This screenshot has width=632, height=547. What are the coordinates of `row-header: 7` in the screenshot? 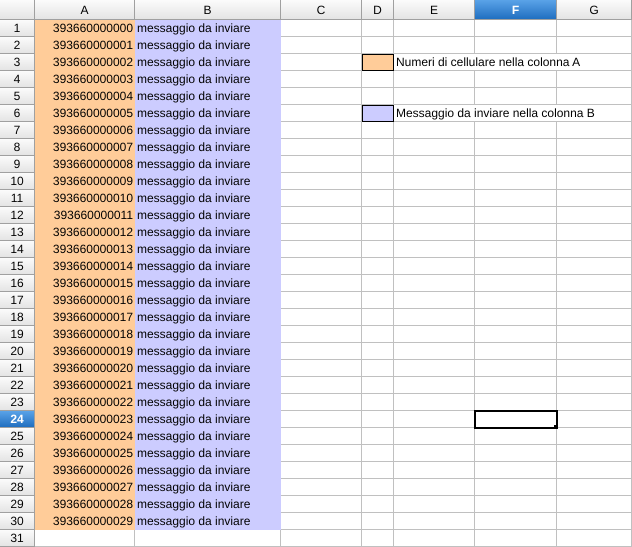 It's located at (17, 130).